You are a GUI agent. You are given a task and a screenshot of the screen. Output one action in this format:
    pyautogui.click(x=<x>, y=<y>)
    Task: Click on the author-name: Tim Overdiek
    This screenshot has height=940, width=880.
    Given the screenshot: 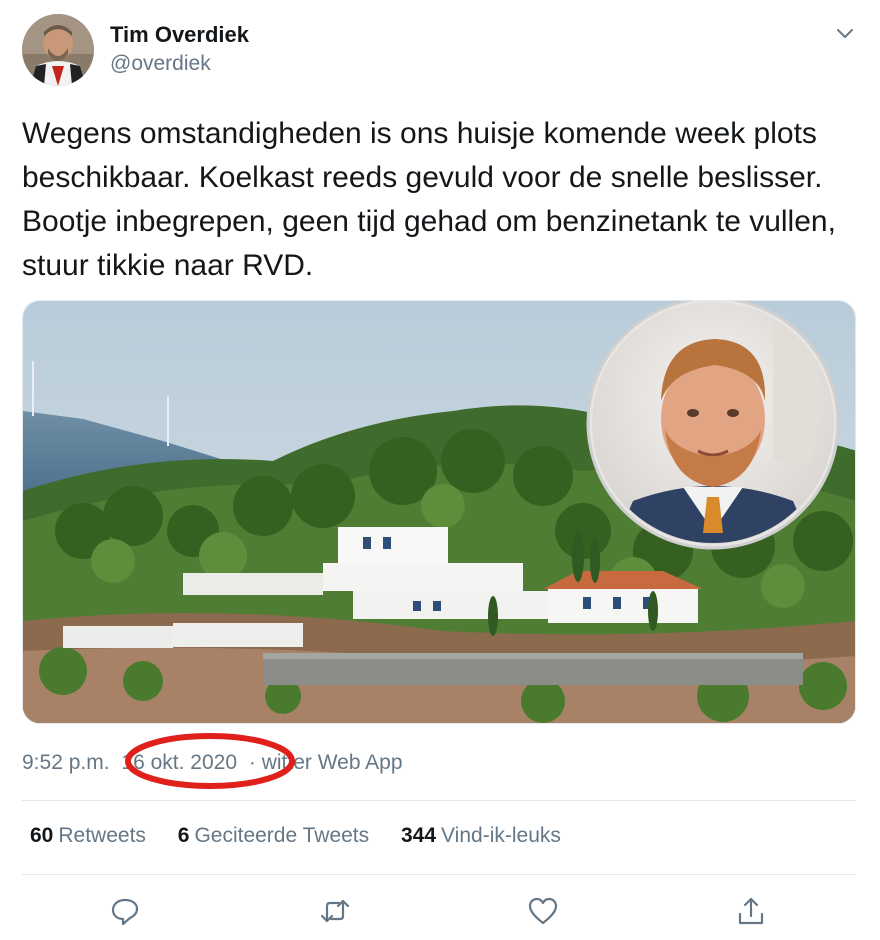 What is the action you would take?
    pyautogui.click(x=179, y=35)
    